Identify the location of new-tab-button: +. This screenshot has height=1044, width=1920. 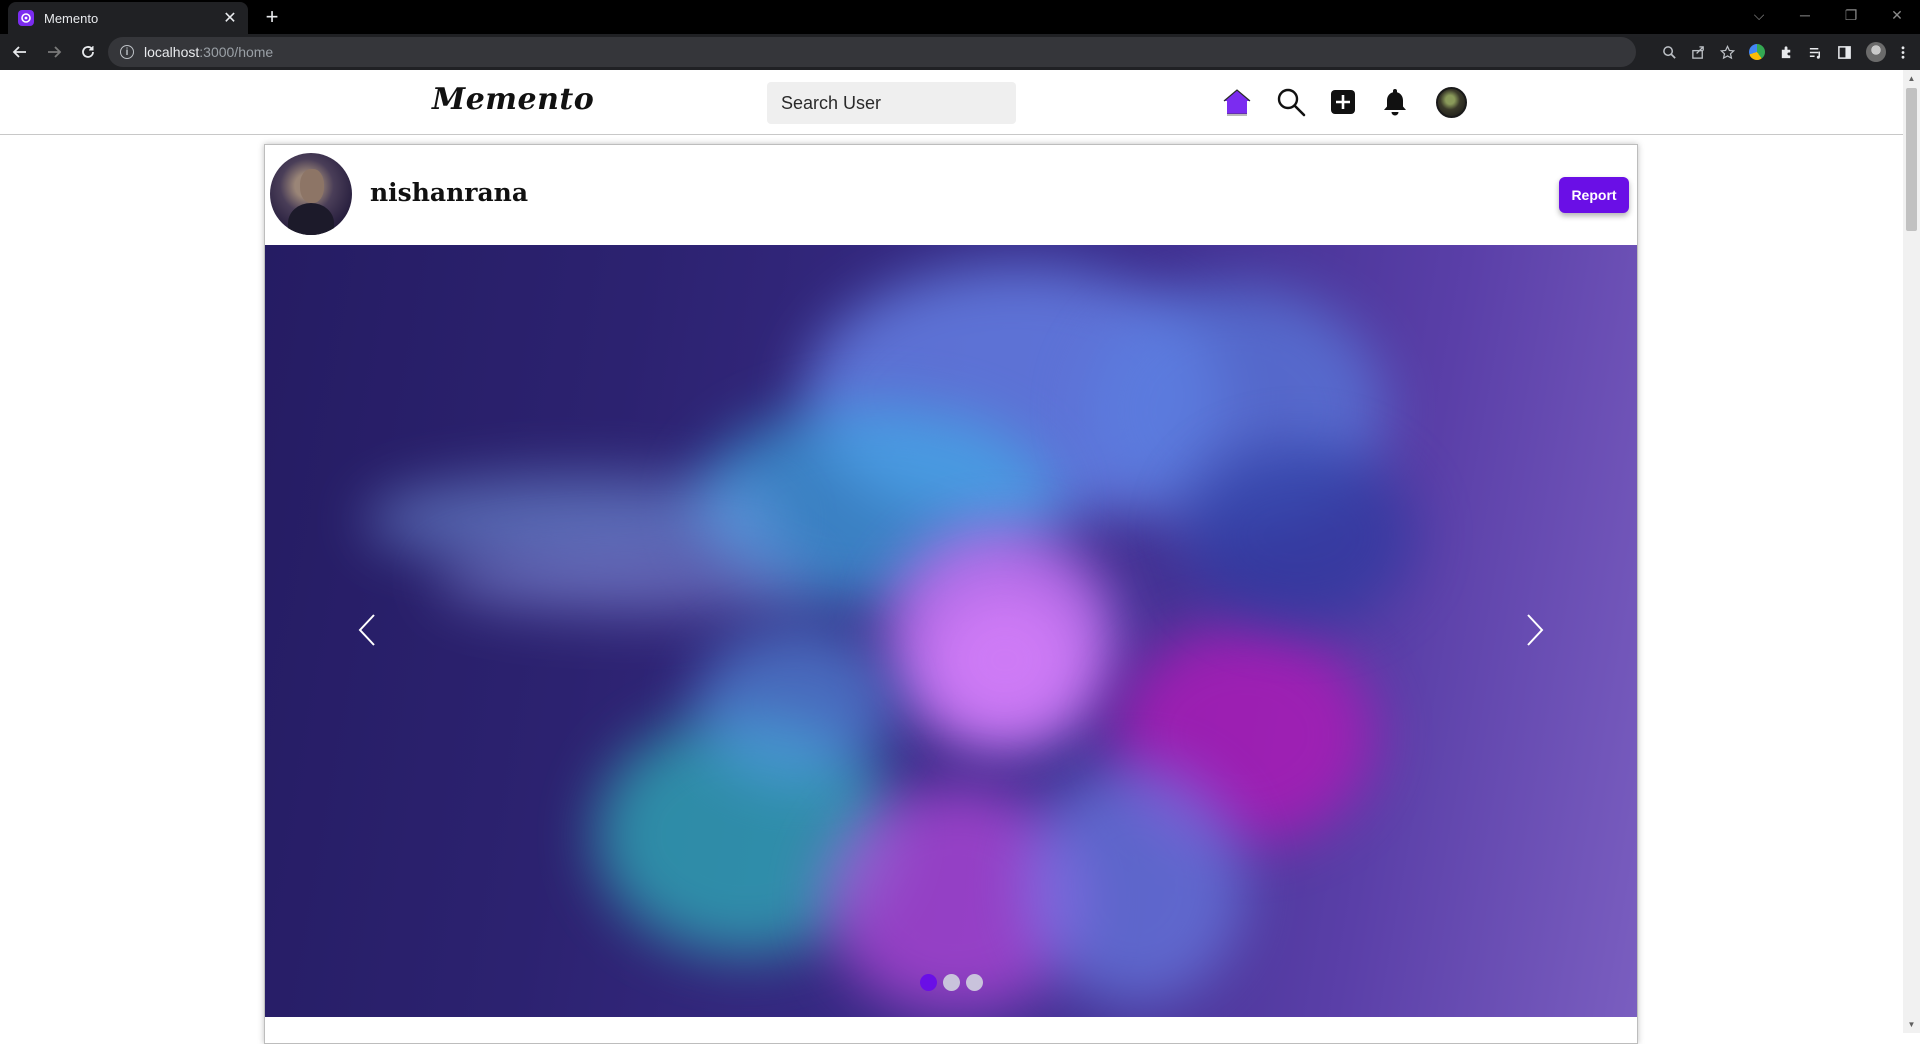
(272, 16).